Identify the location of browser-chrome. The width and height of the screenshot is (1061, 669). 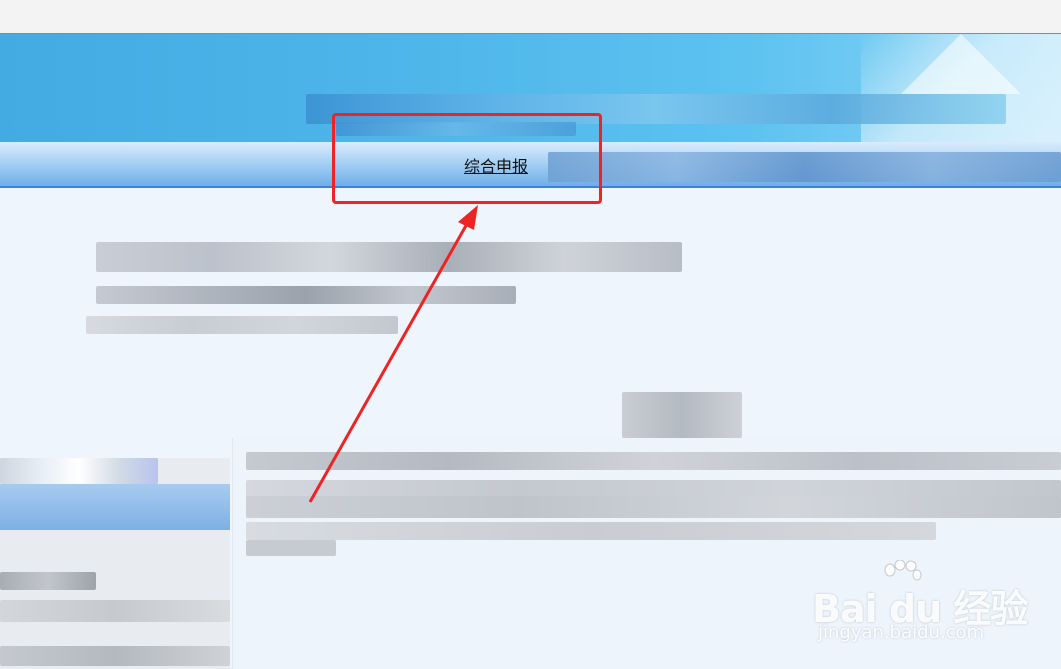
(530, 17).